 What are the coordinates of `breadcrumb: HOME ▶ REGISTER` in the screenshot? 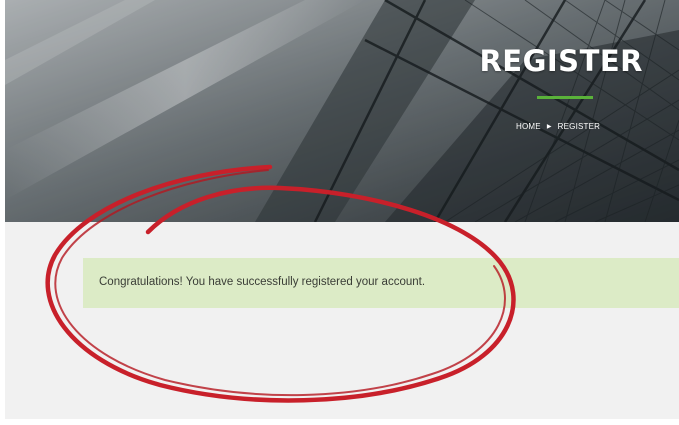 It's located at (558, 126).